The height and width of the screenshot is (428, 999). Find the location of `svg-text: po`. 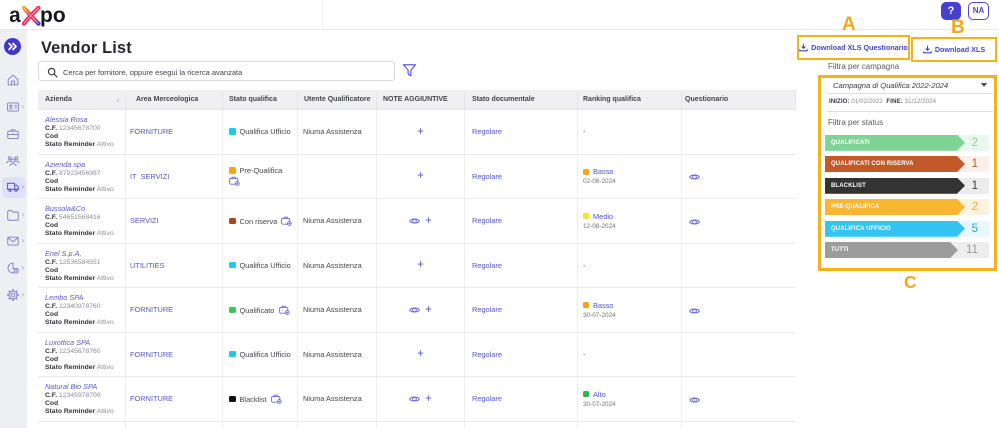

svg-text: po is located at coordinates (53, 15).